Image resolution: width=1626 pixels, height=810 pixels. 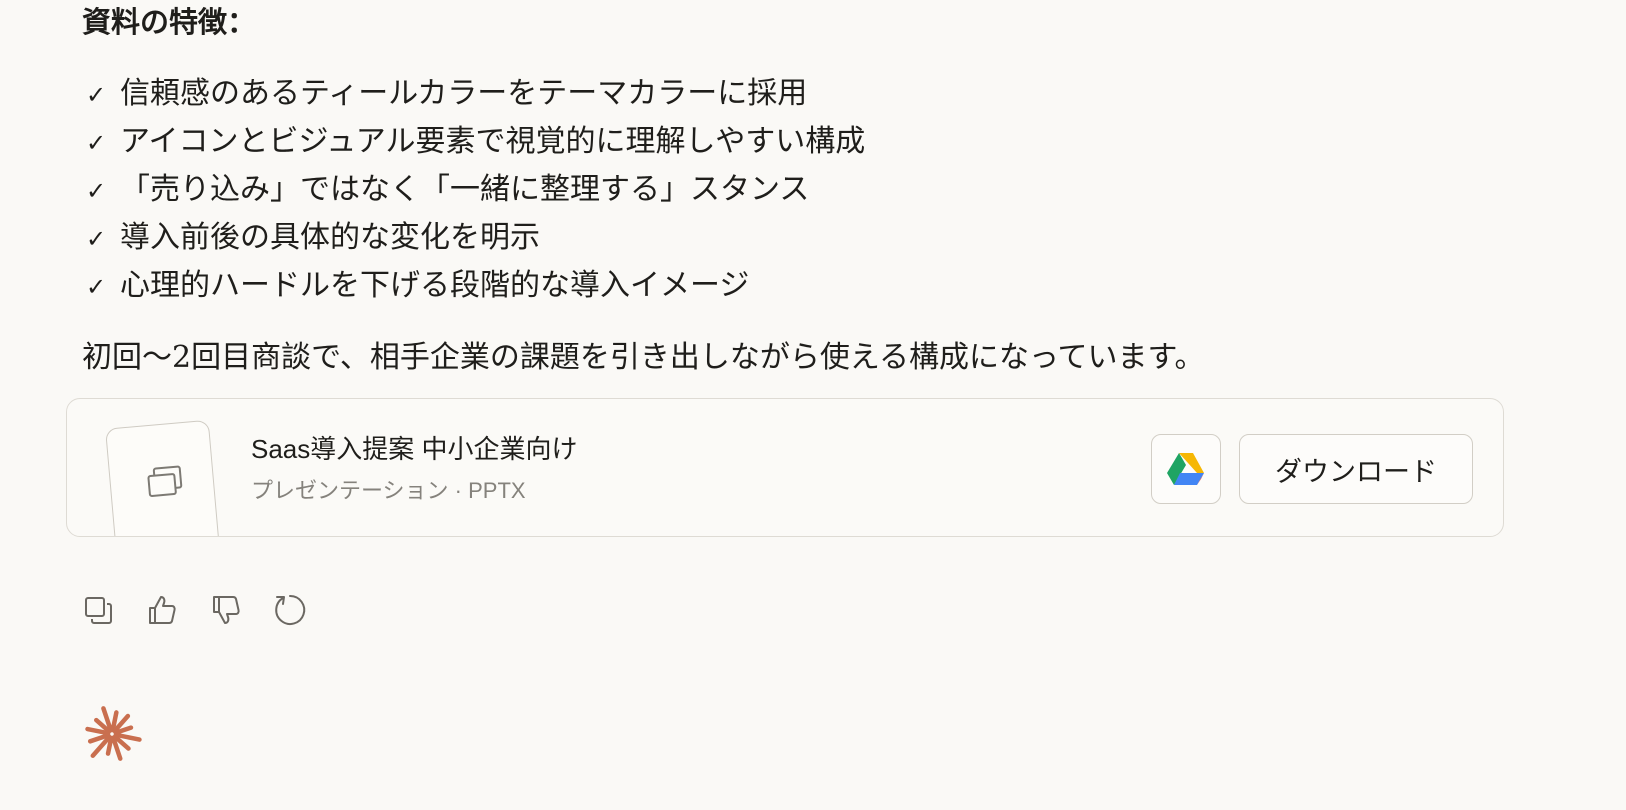 What do you see at coordinates (465, 189) in the screenshot?
I see `feature-text: 「売り込み」ではなく「一緒に整理する」スタンス` at bounding box center [465, 189].